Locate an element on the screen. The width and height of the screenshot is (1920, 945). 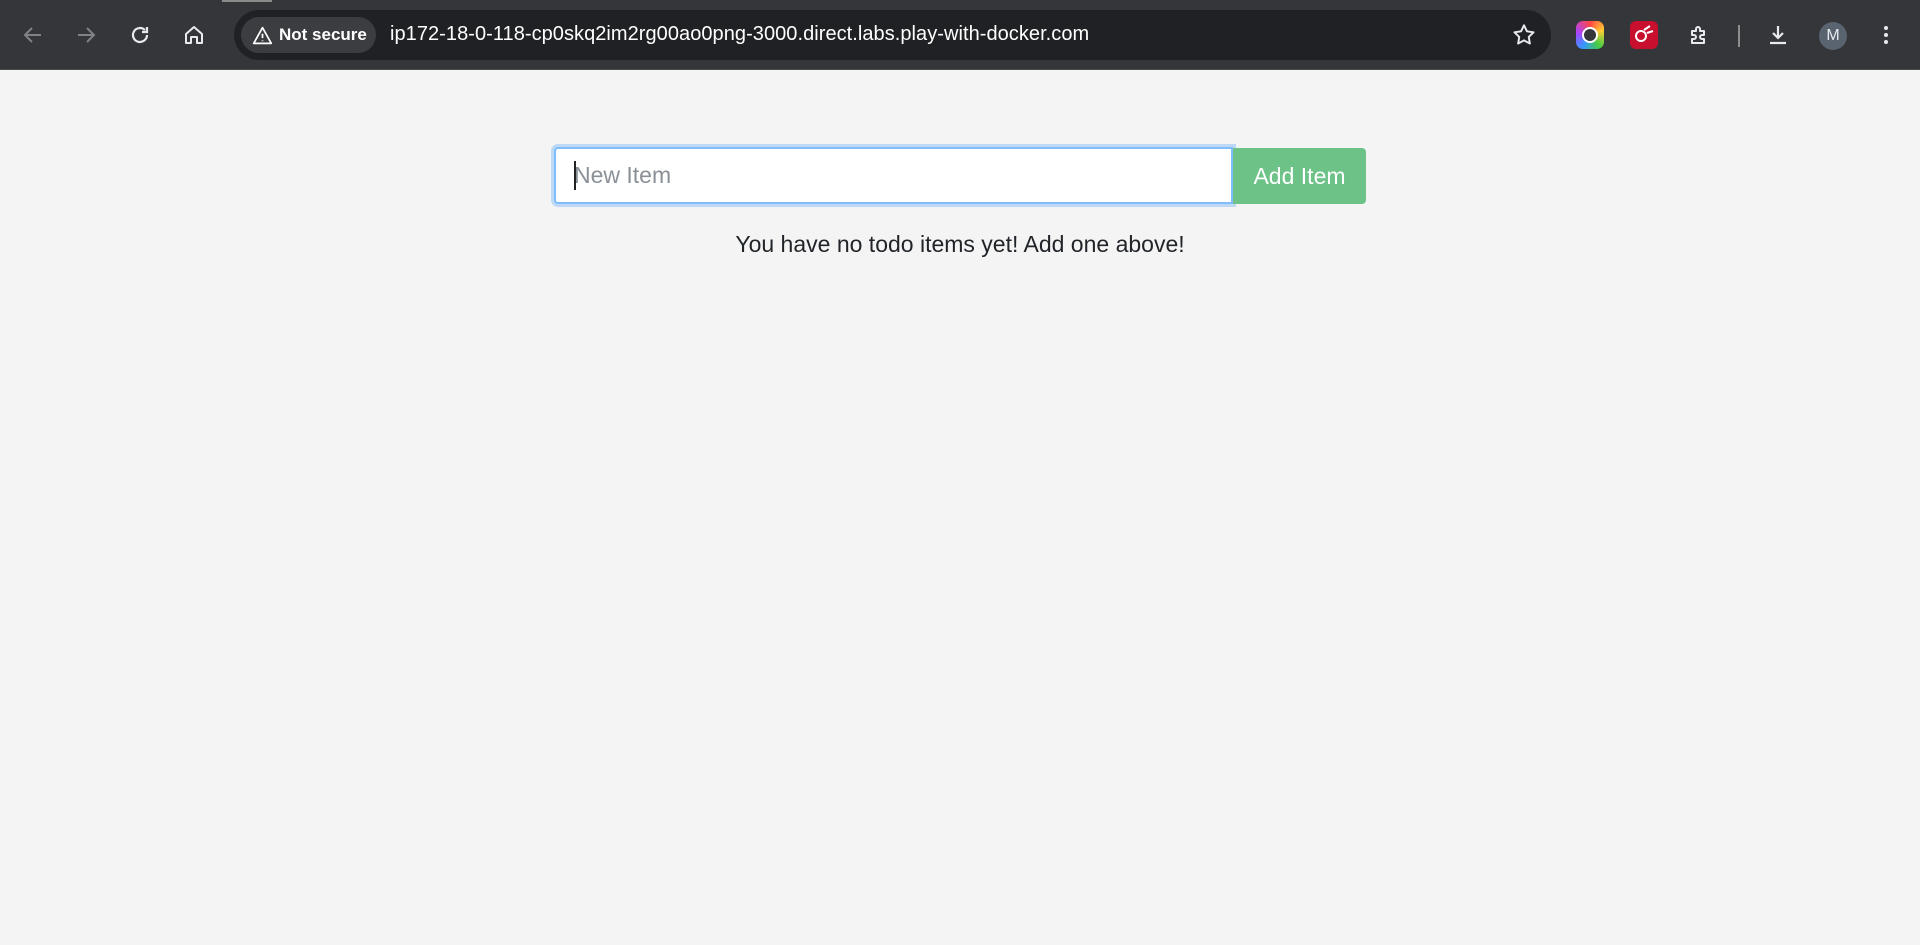
forward-arrow-icon is located at coordinates (87, 35).